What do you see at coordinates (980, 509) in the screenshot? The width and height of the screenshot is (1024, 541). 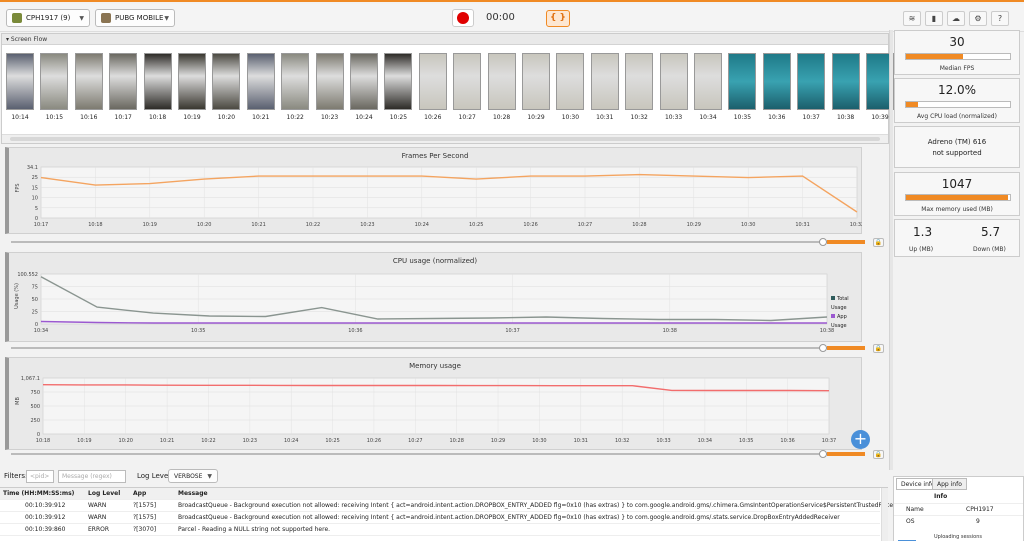 I see `info-value: CPH1917` at bounding box center [980, 509].